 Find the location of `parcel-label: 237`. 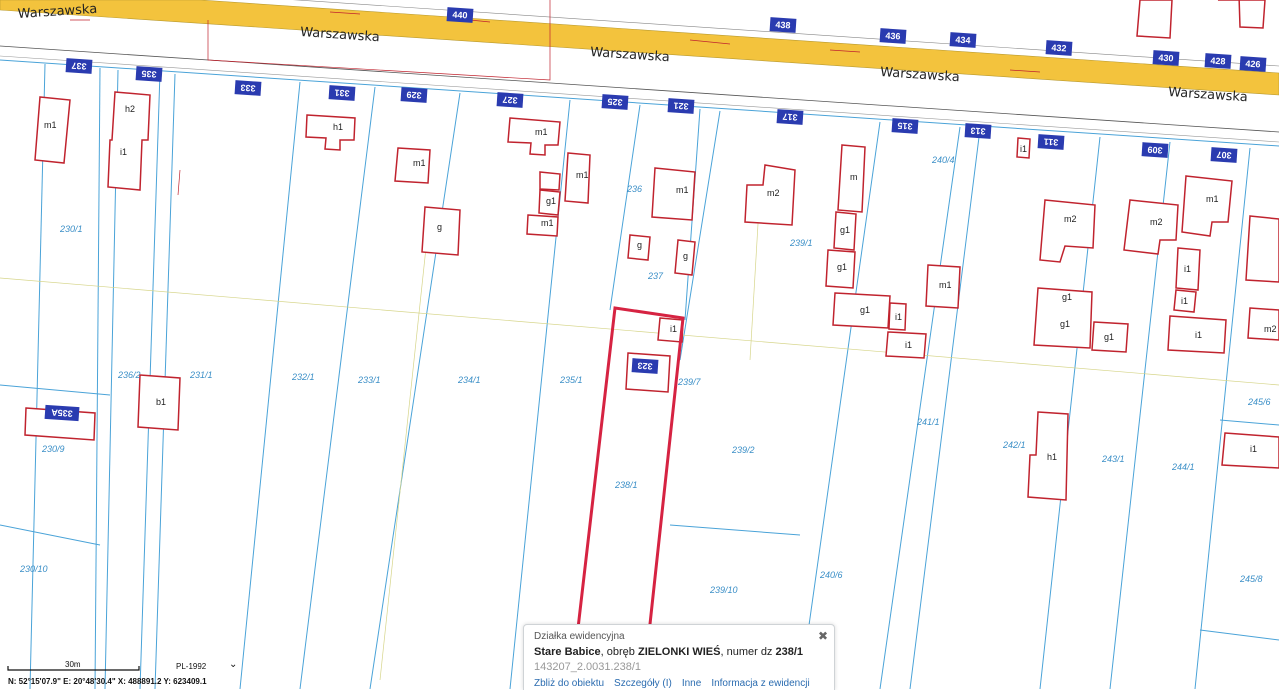

parcel-label: 237 is located at coordinates (655, 276).